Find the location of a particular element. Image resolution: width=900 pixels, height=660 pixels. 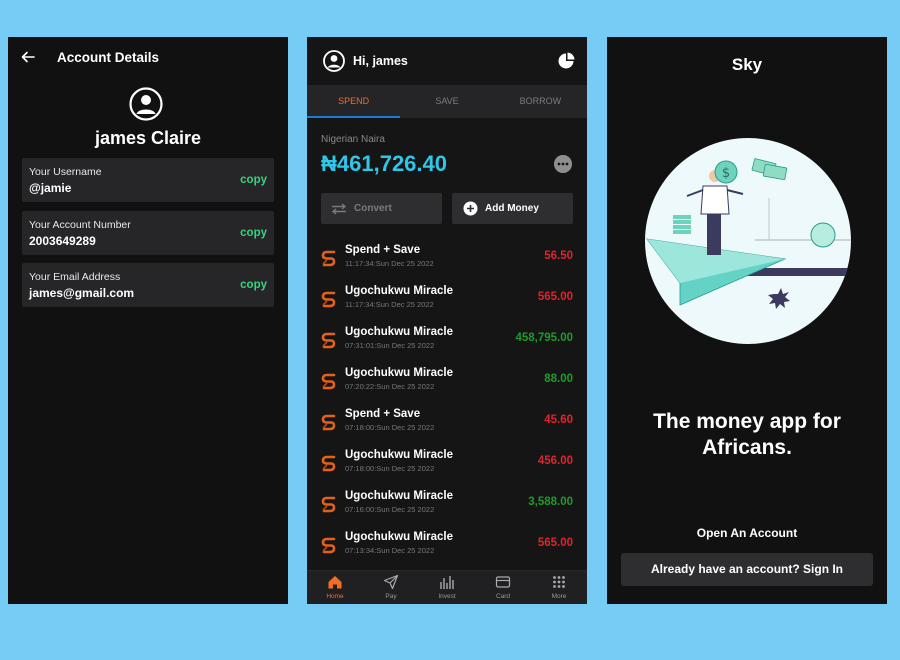

header: Account Details is located at coordinates (149, 57).